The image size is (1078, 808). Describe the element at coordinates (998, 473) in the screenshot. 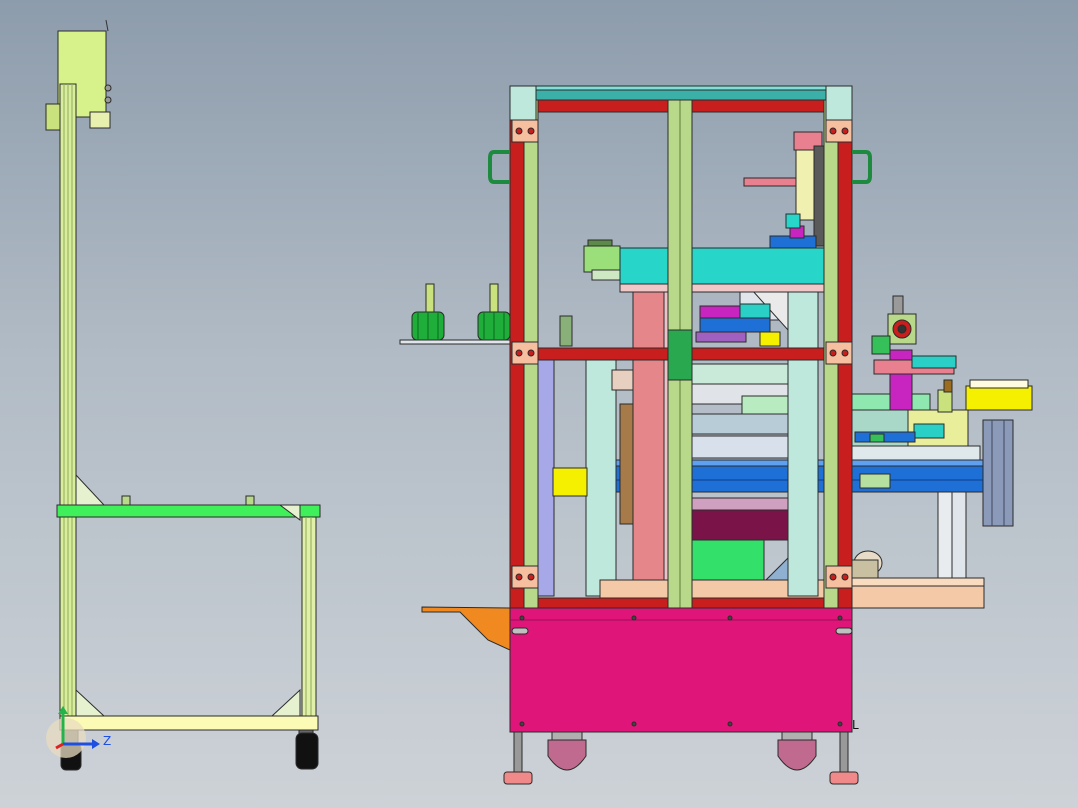

I see `right-end-upright` at that location.